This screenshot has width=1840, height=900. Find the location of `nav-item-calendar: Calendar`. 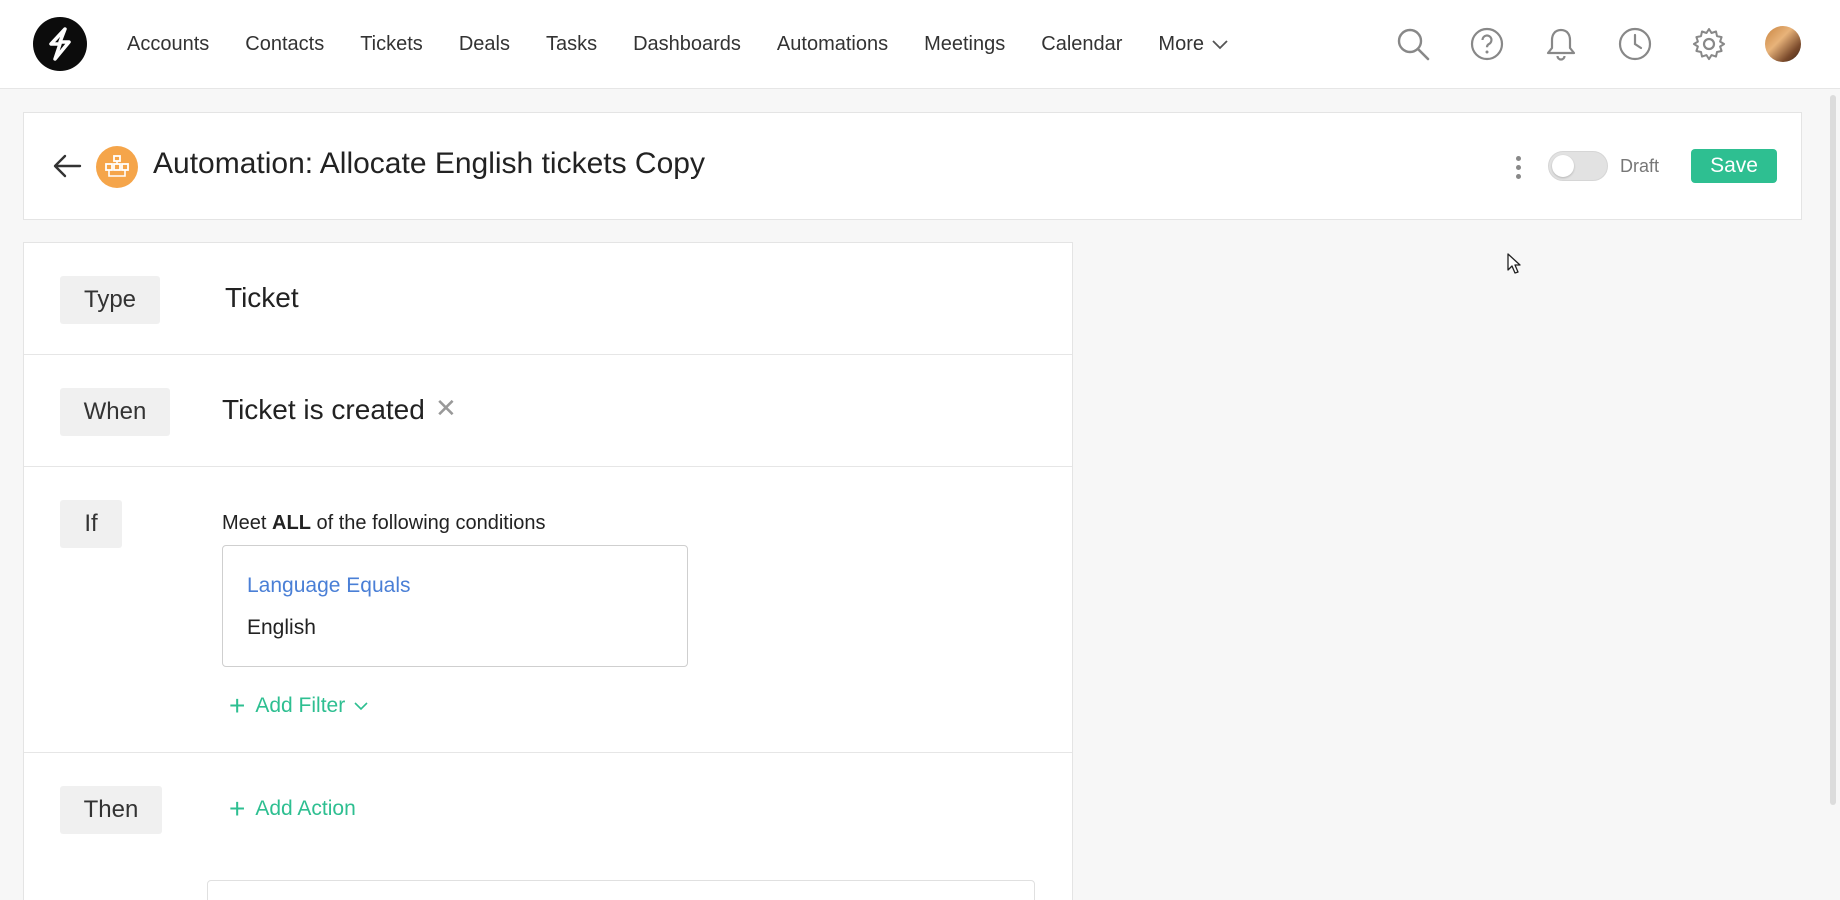

nav-item-calendar: Calendar is located at coordinates (1081, 44).